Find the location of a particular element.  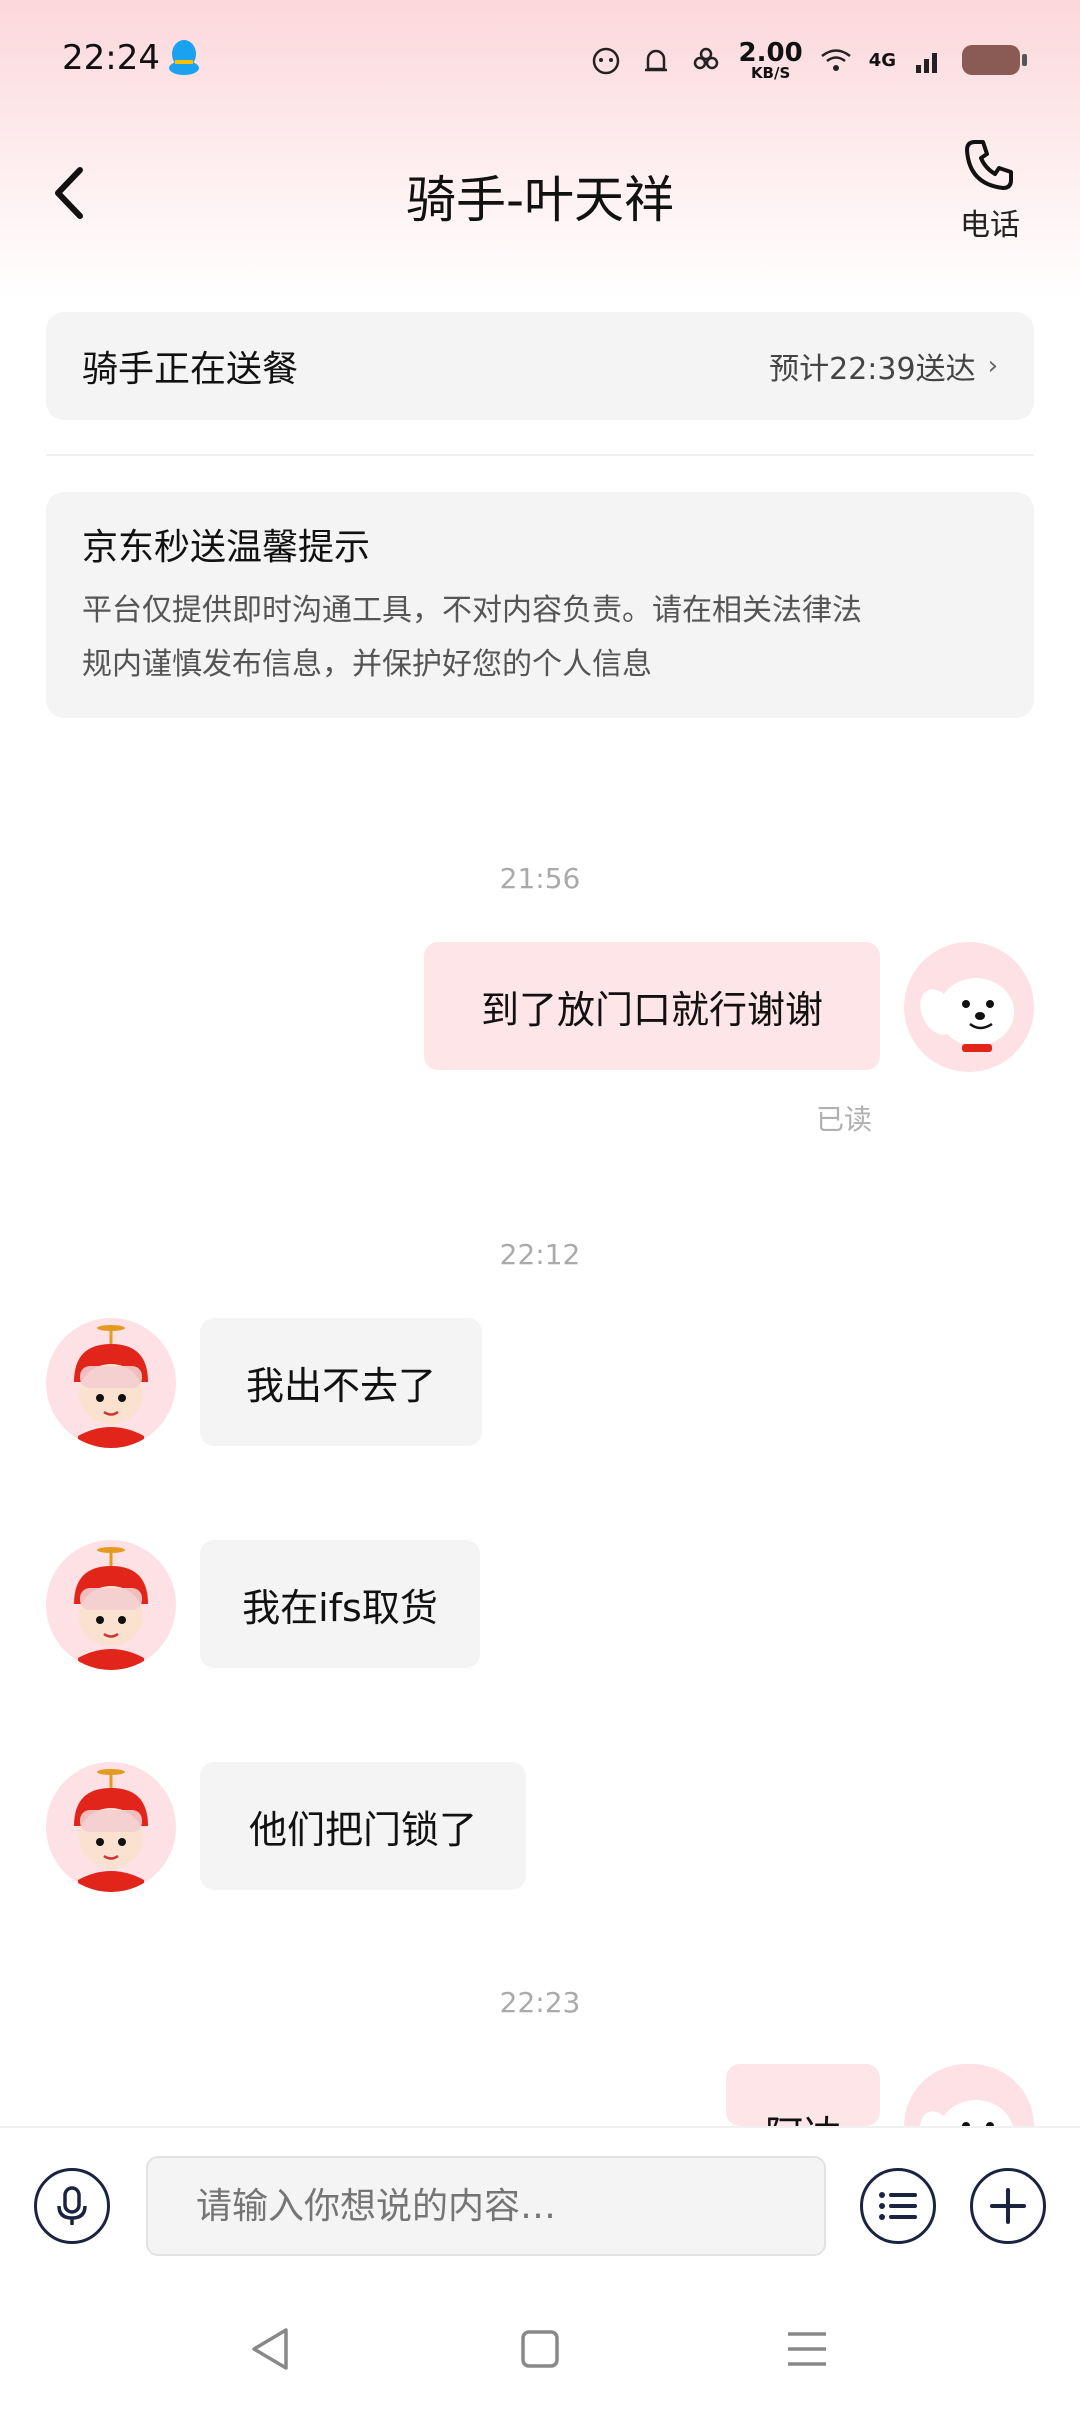

plus-icon is located at coordinates (1008, 2206).